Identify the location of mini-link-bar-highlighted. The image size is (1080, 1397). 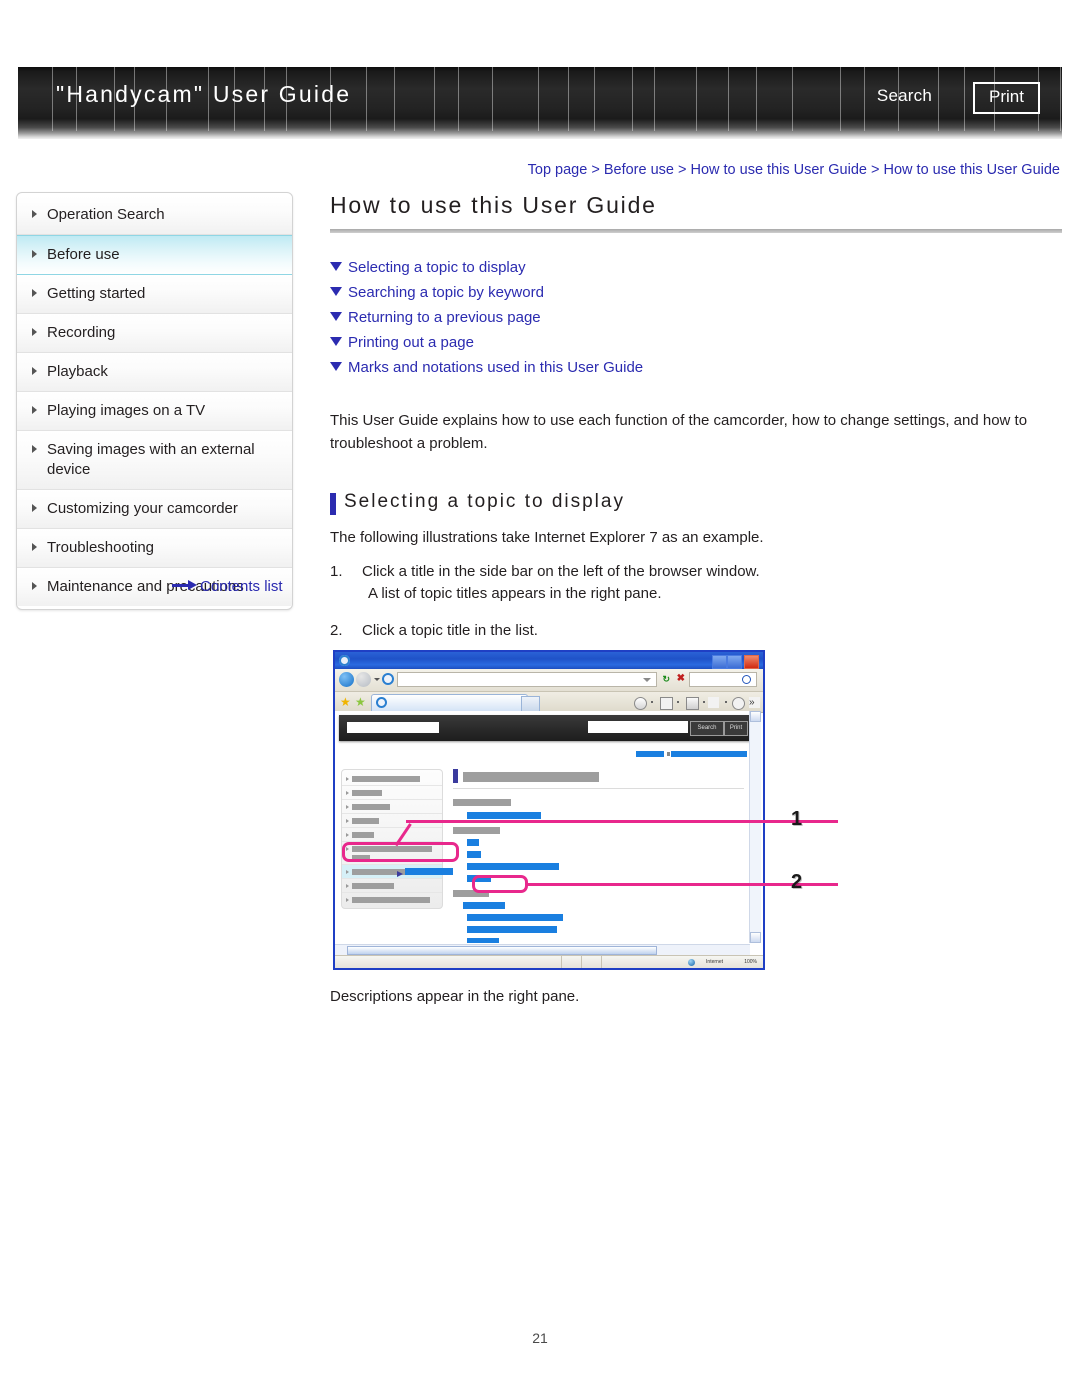
(484, 905).